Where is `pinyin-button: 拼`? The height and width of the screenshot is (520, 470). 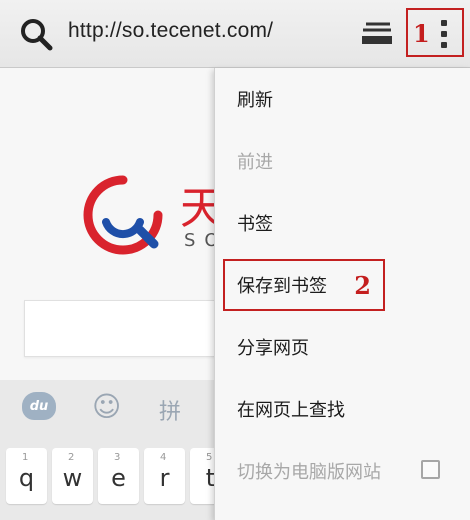 pinyin-button: 拼 is located at coordinates (170, 410).